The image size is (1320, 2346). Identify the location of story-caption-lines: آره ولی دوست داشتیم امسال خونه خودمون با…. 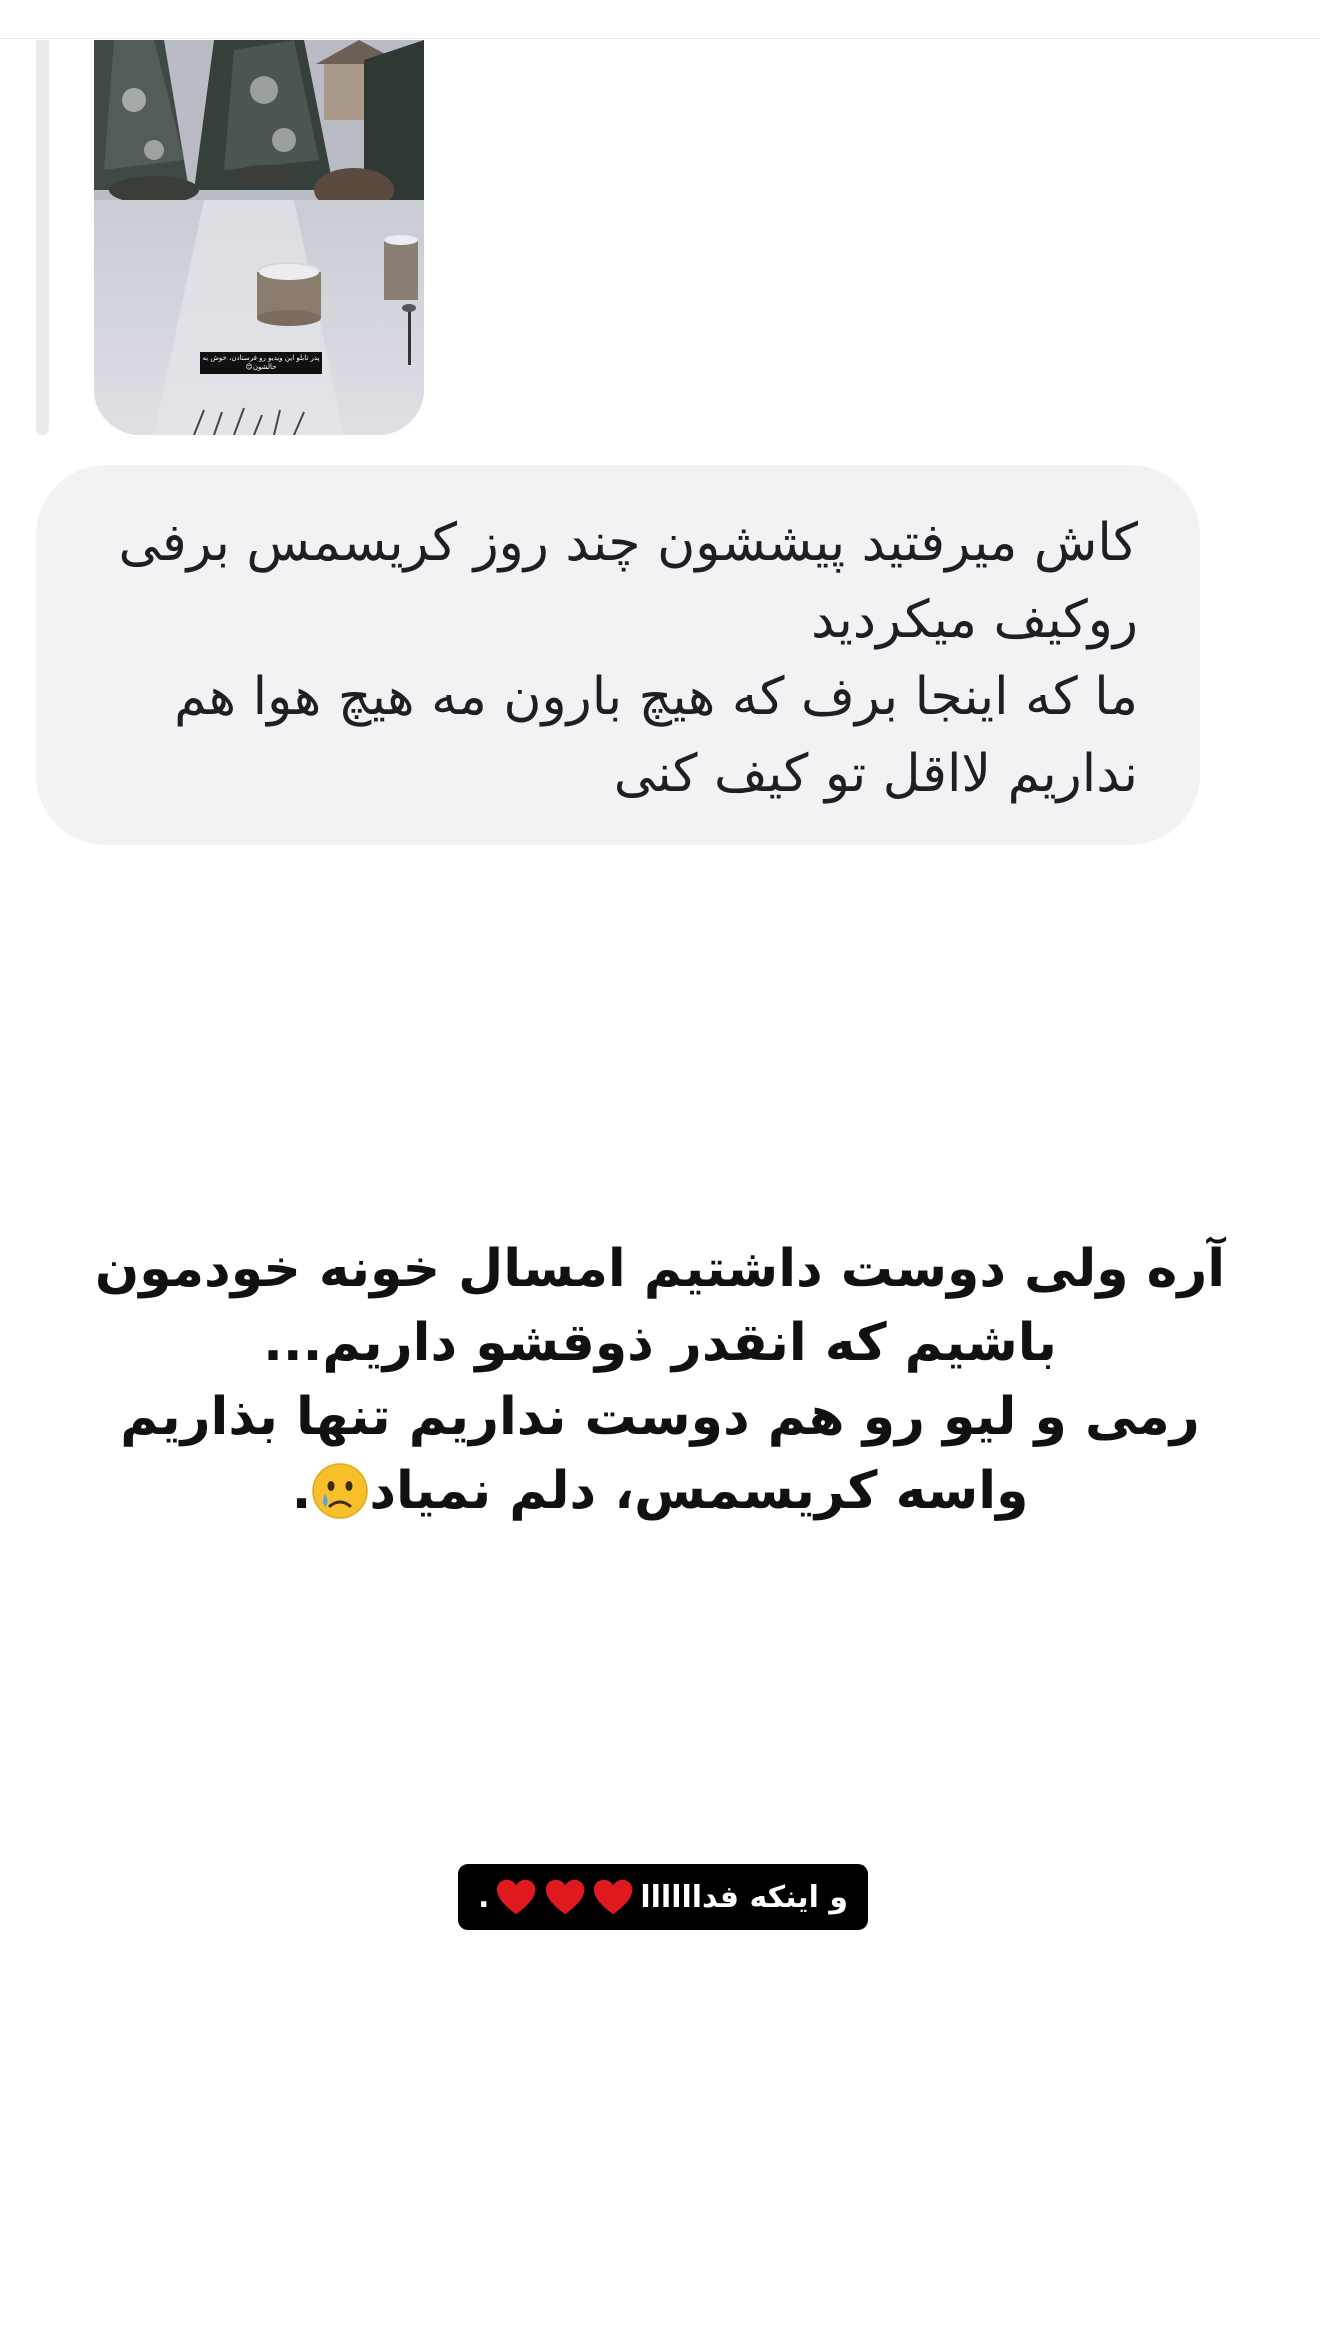
(660, 1380).